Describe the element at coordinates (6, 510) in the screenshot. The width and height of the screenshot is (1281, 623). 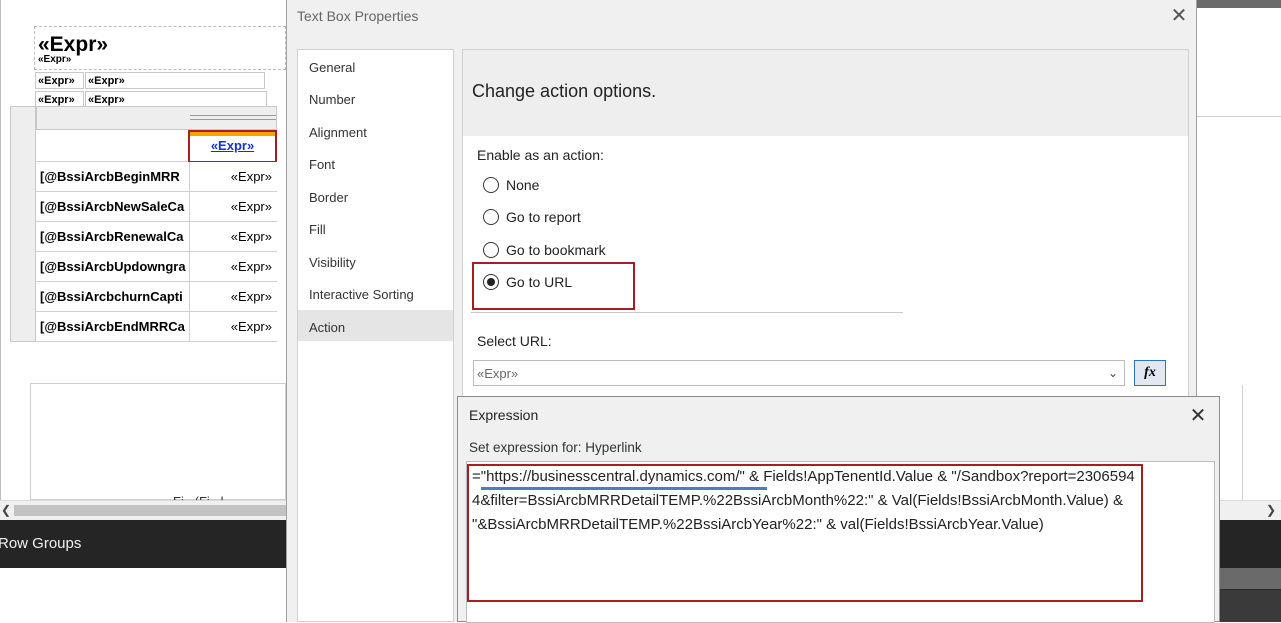
I see `scroll-left-icon: ❮` at that location.